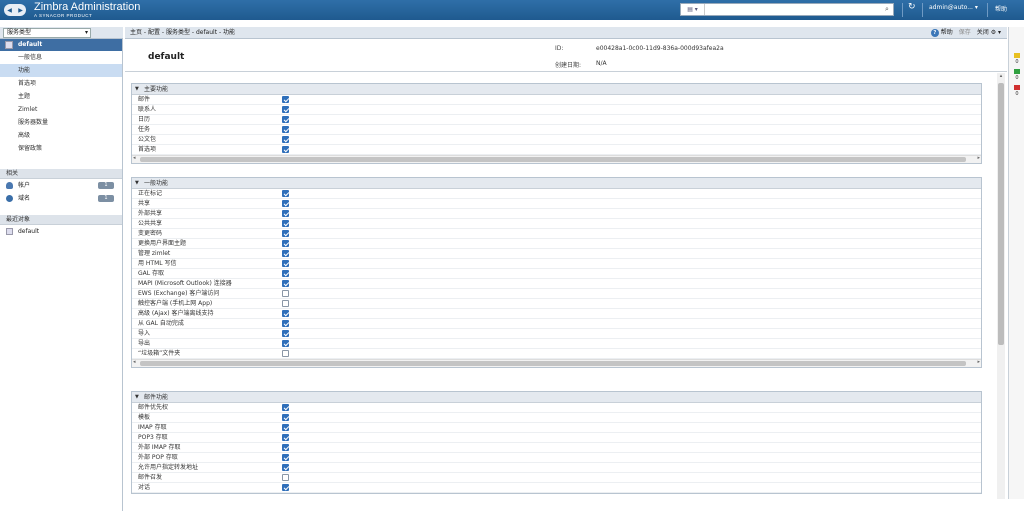  I want to click on feature-label: 高级 (Ajax) 客户端离线支持, so click(176, 313).